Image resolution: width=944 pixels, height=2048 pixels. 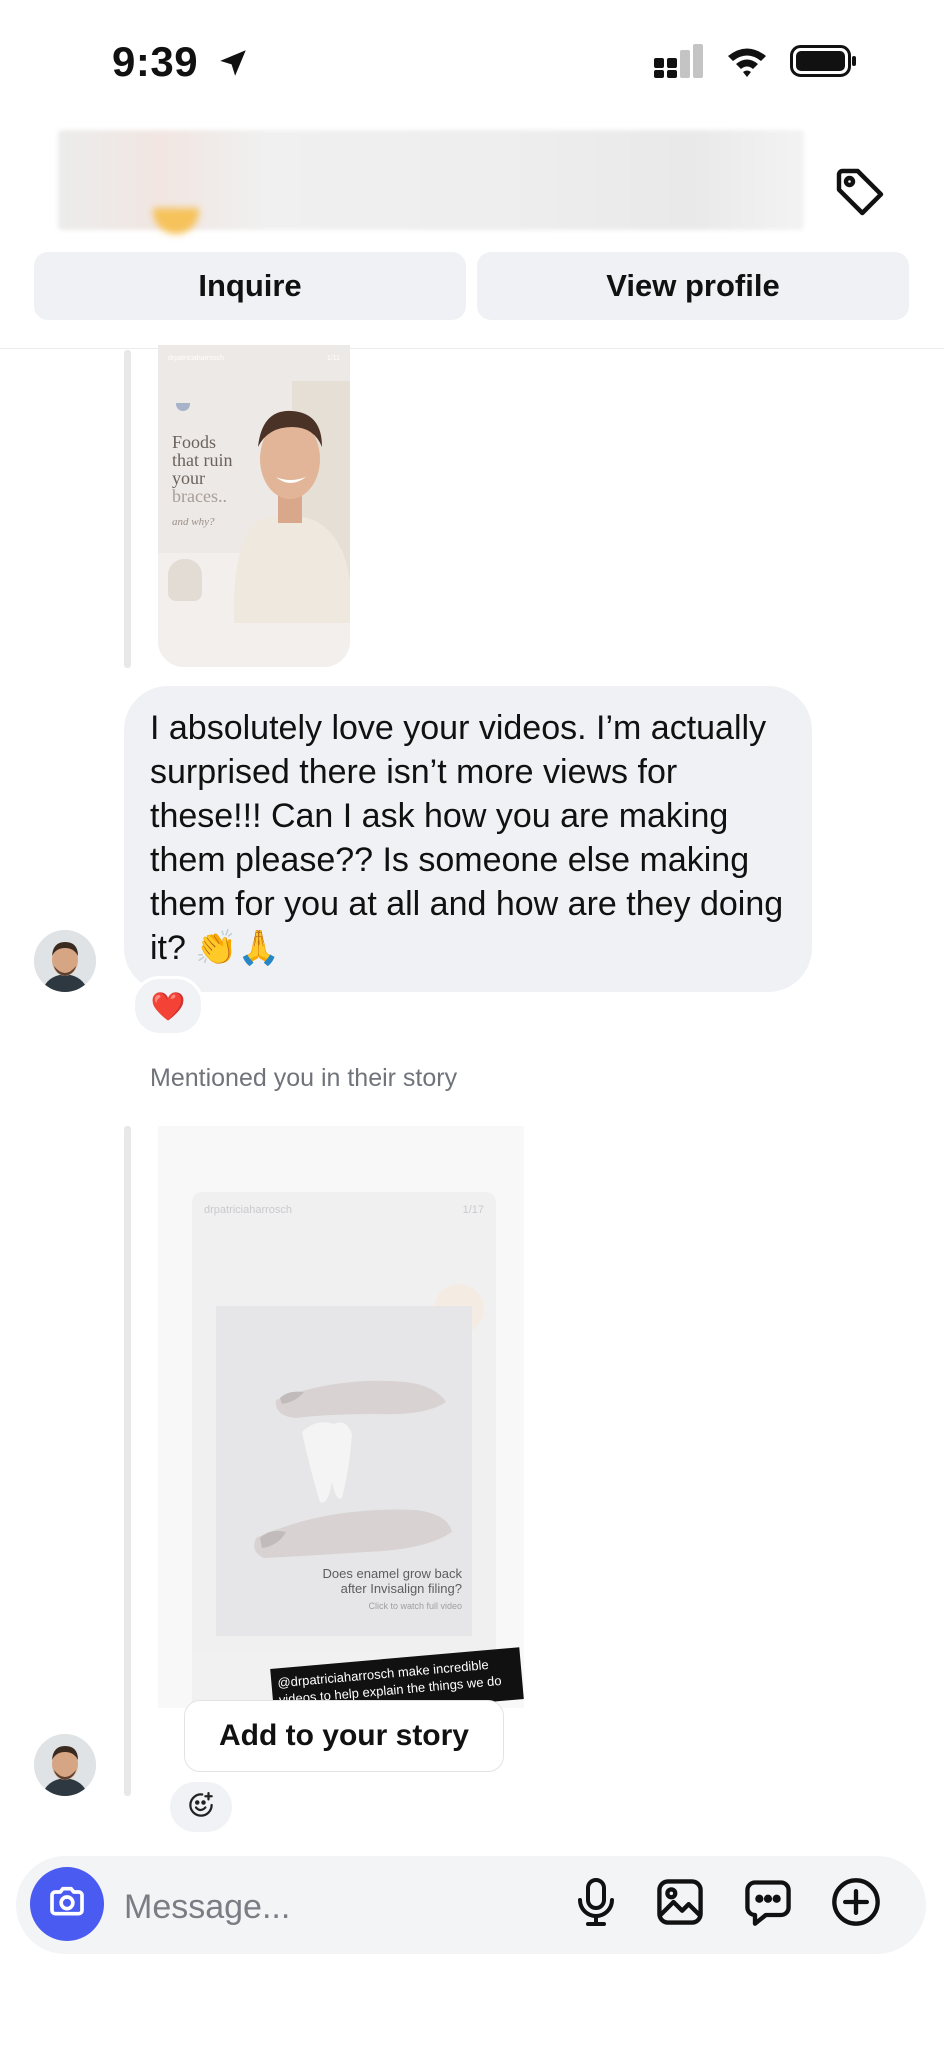 I want to click on header-profile-blurred, so click(x=431, y=182).